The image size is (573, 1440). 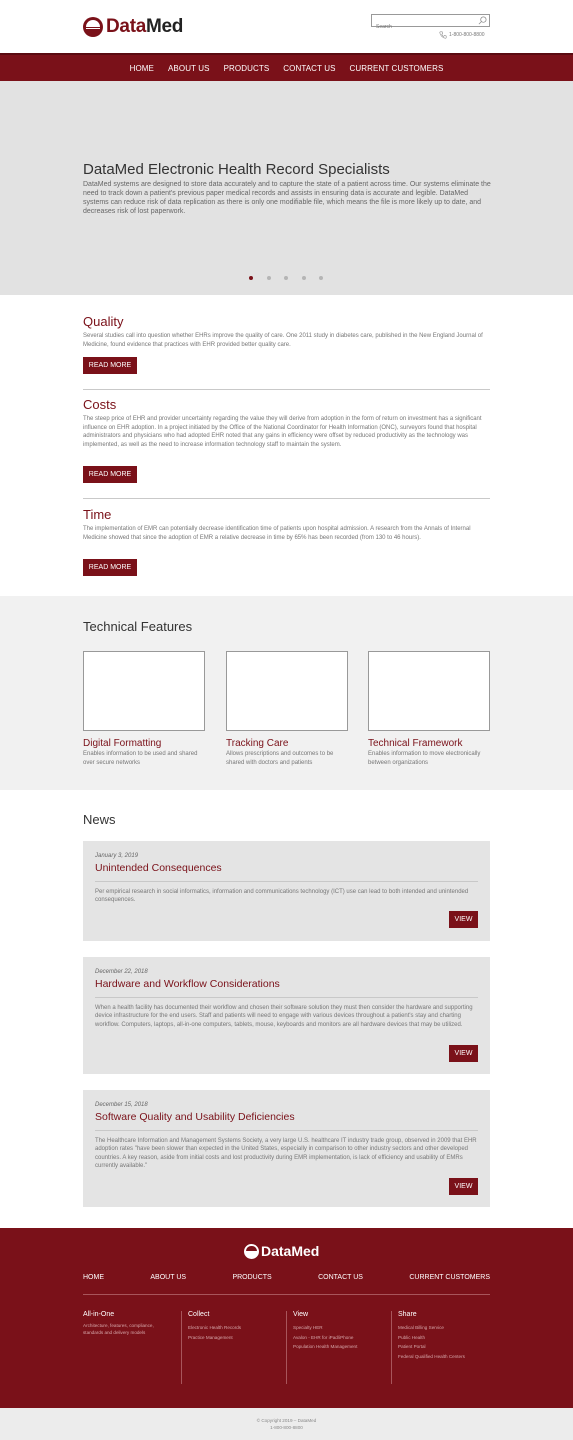 I want to click on footer-col-title: Share, so click(x=407, y=1314).